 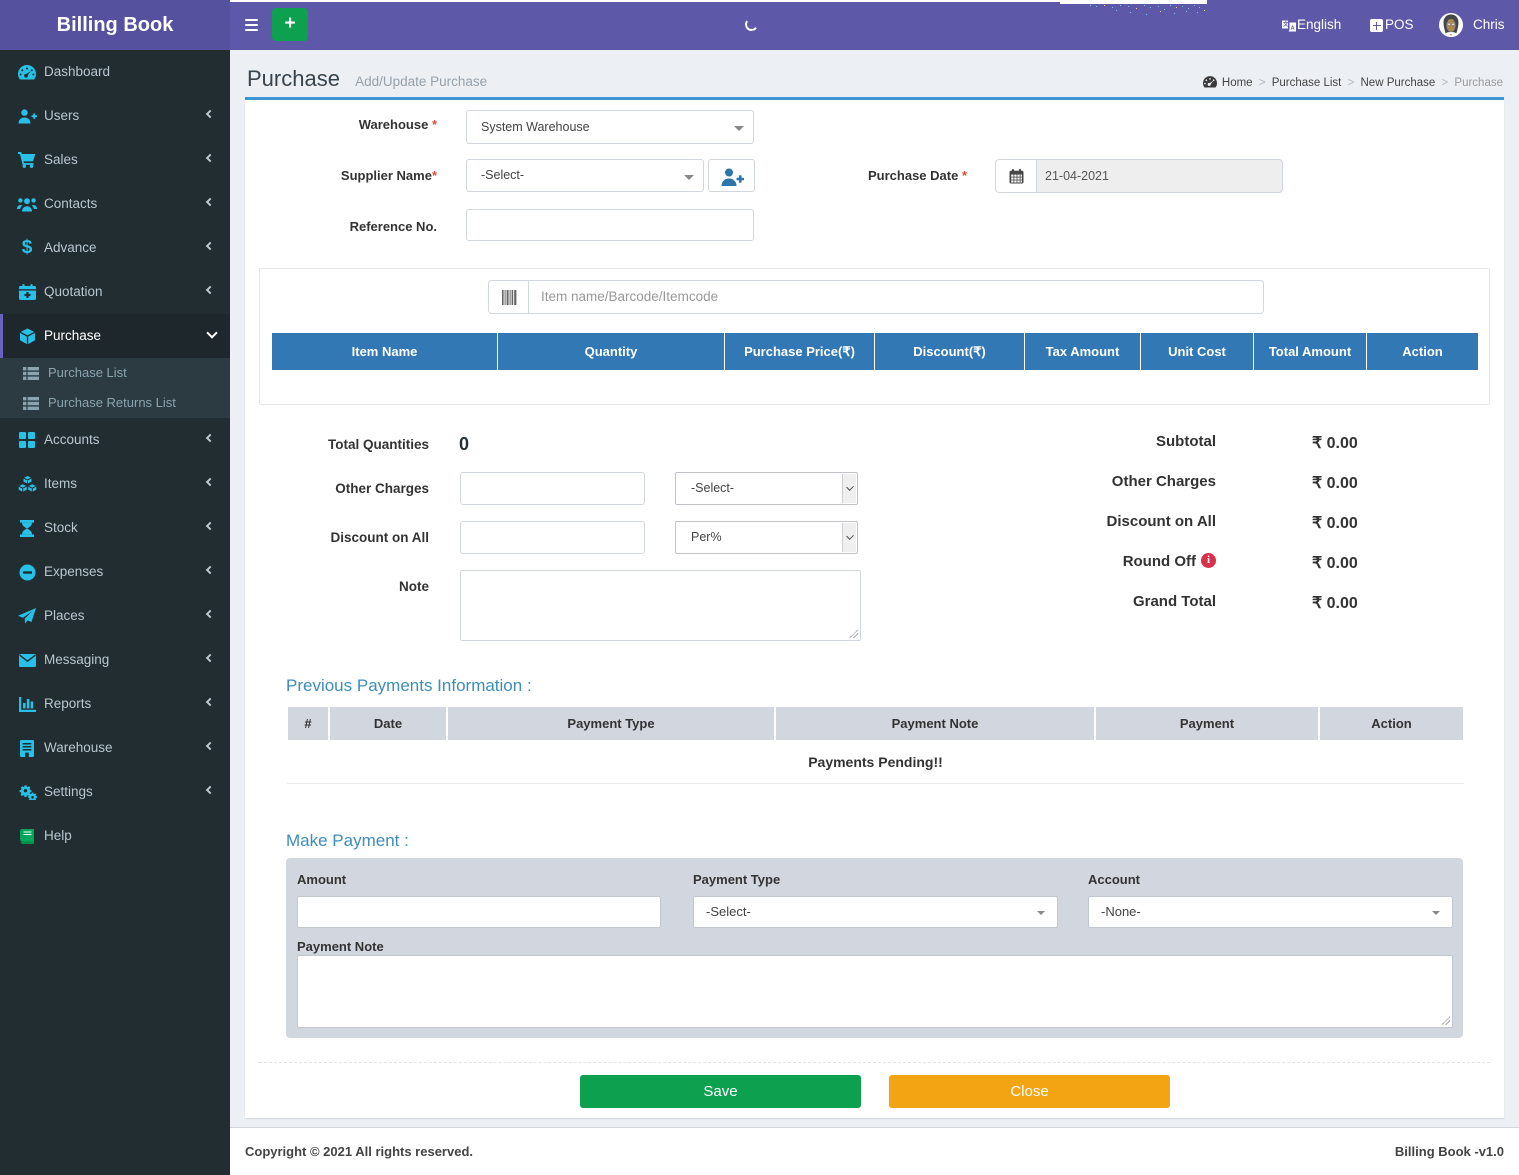 What do you see at coordinates (1286, 24) in the screenshot?
I see `svg-text: 文` at bounding box center [1286, 24].